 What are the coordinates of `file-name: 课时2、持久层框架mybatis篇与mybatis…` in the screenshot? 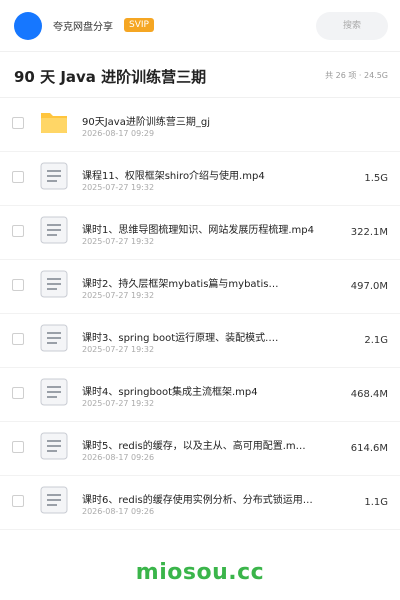 It's located at (180, 284).